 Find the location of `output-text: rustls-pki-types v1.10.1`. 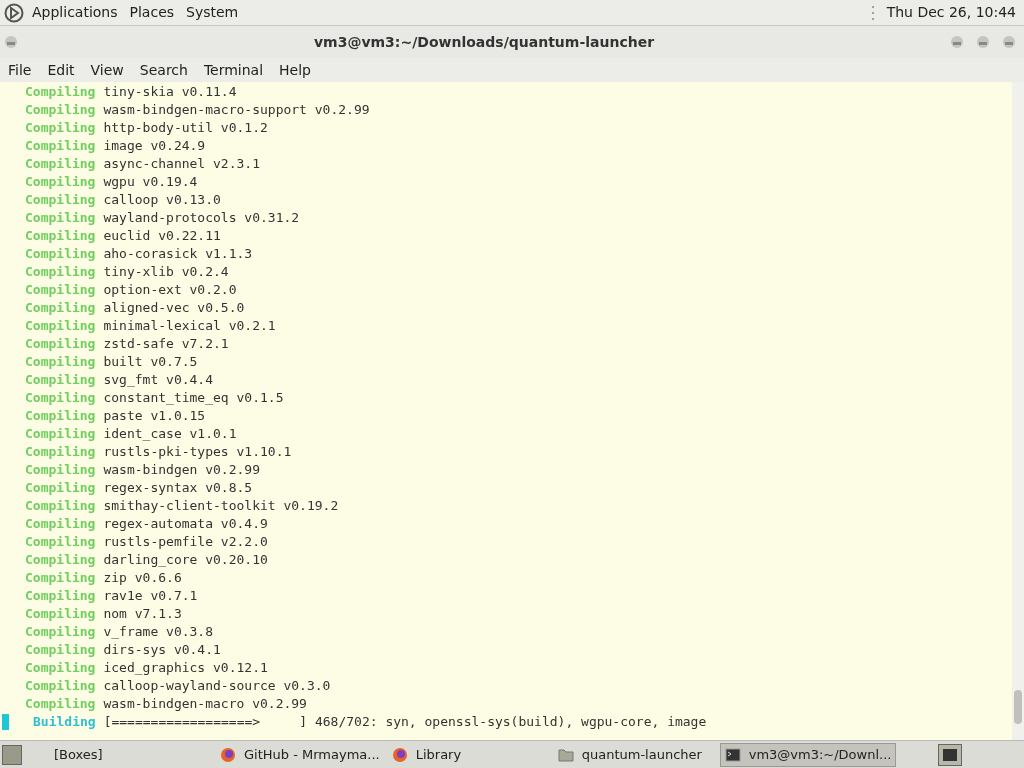

output-text: rustls-pki-types v1.10.1 is located at coordinates (197, 452).